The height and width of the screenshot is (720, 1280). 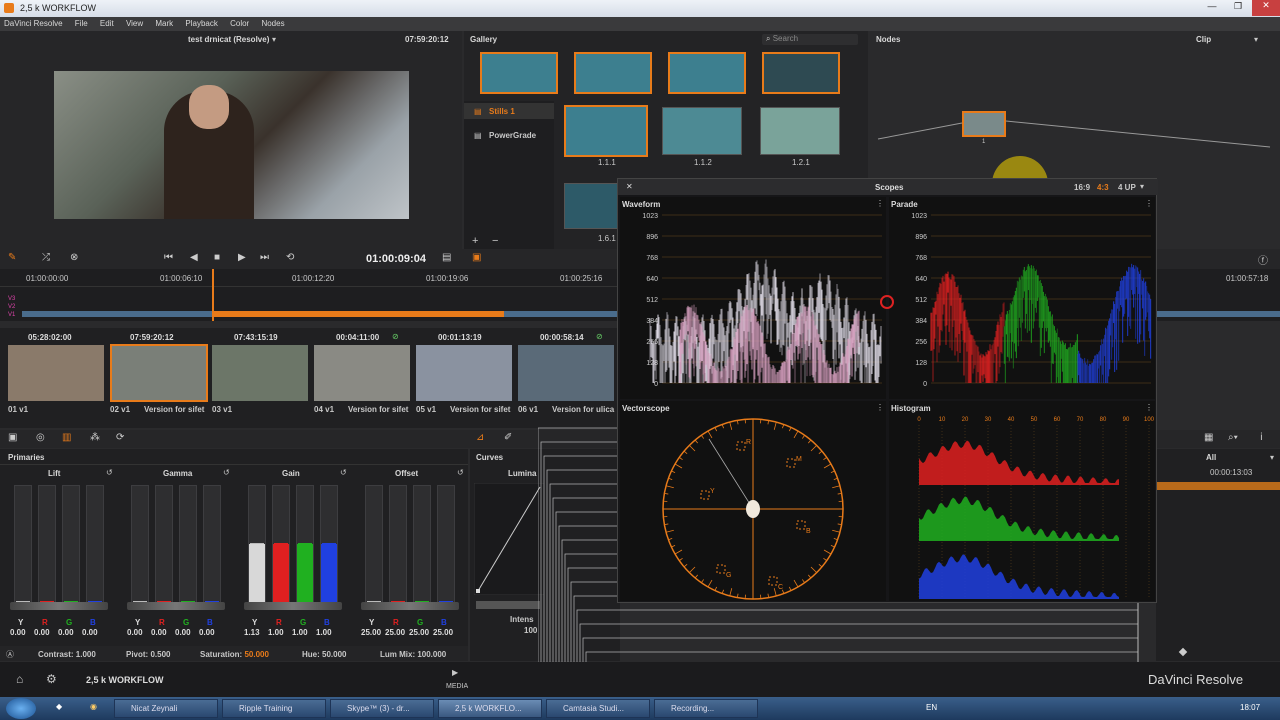 What do you see at coordinates (801, 73) in the screenshot?
I see `memory-thumb-d` at bounding box center [801, 73].